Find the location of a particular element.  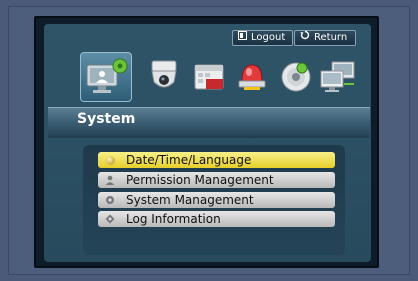

disk-icon is located at coordinates (296, 77).